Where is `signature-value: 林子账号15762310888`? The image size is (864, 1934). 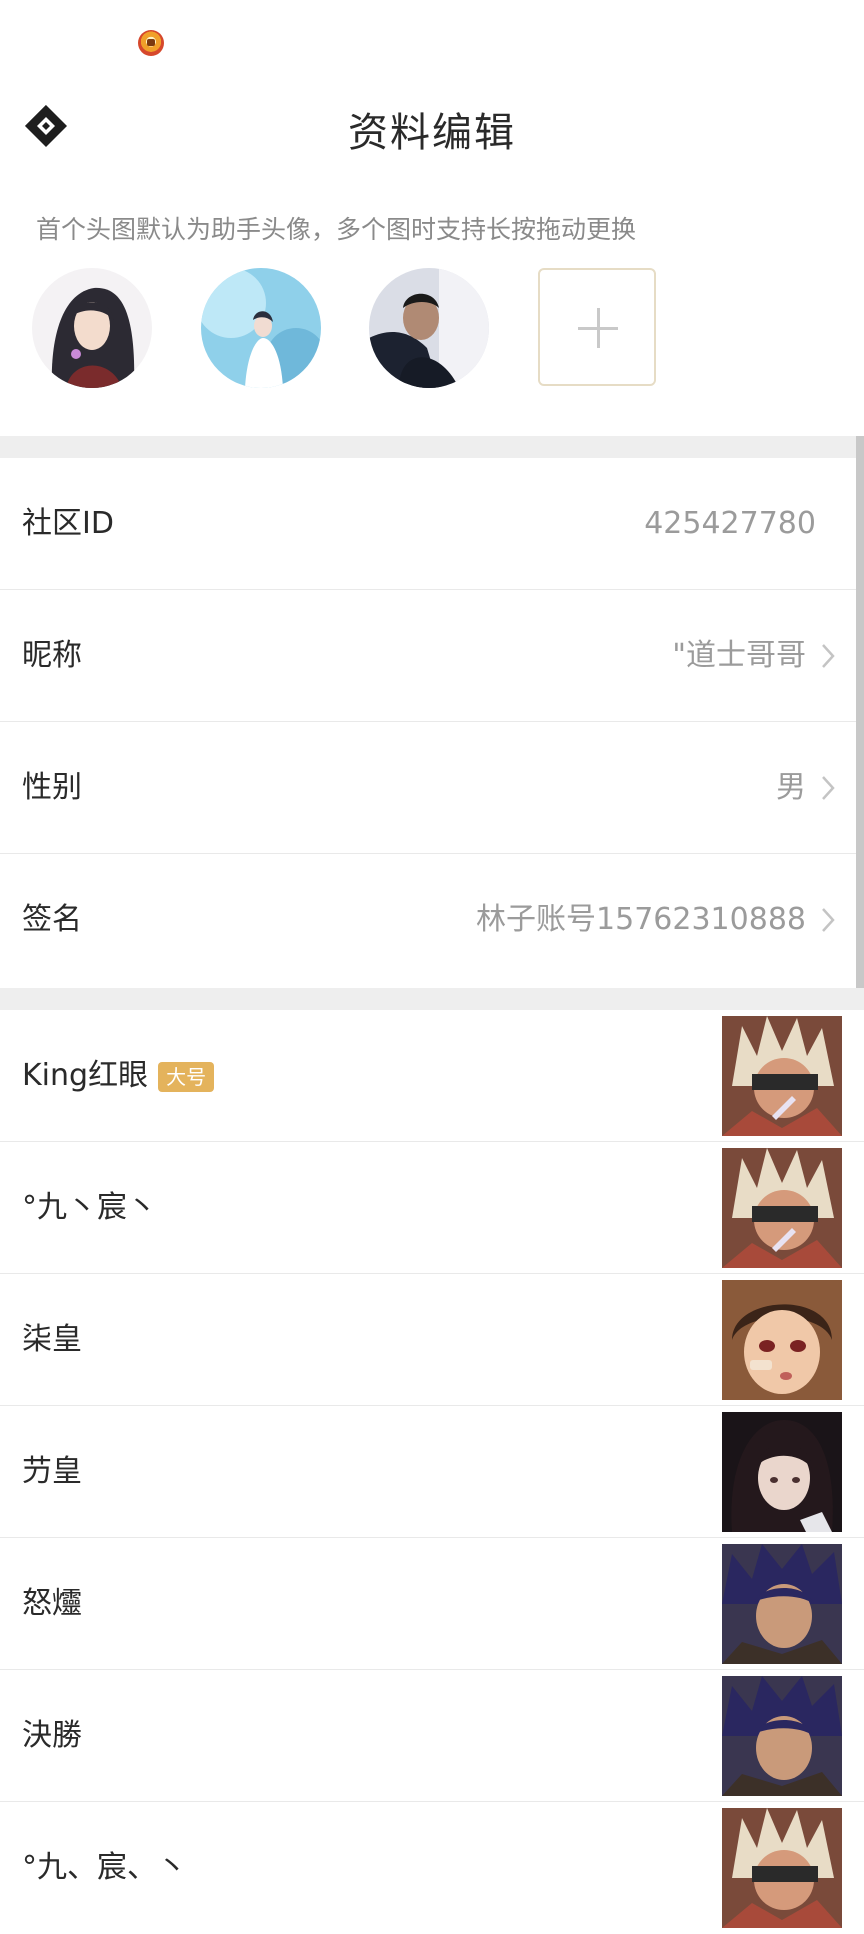 signature-value: 林子账号15762310888 is located at coordinates (641, 919).